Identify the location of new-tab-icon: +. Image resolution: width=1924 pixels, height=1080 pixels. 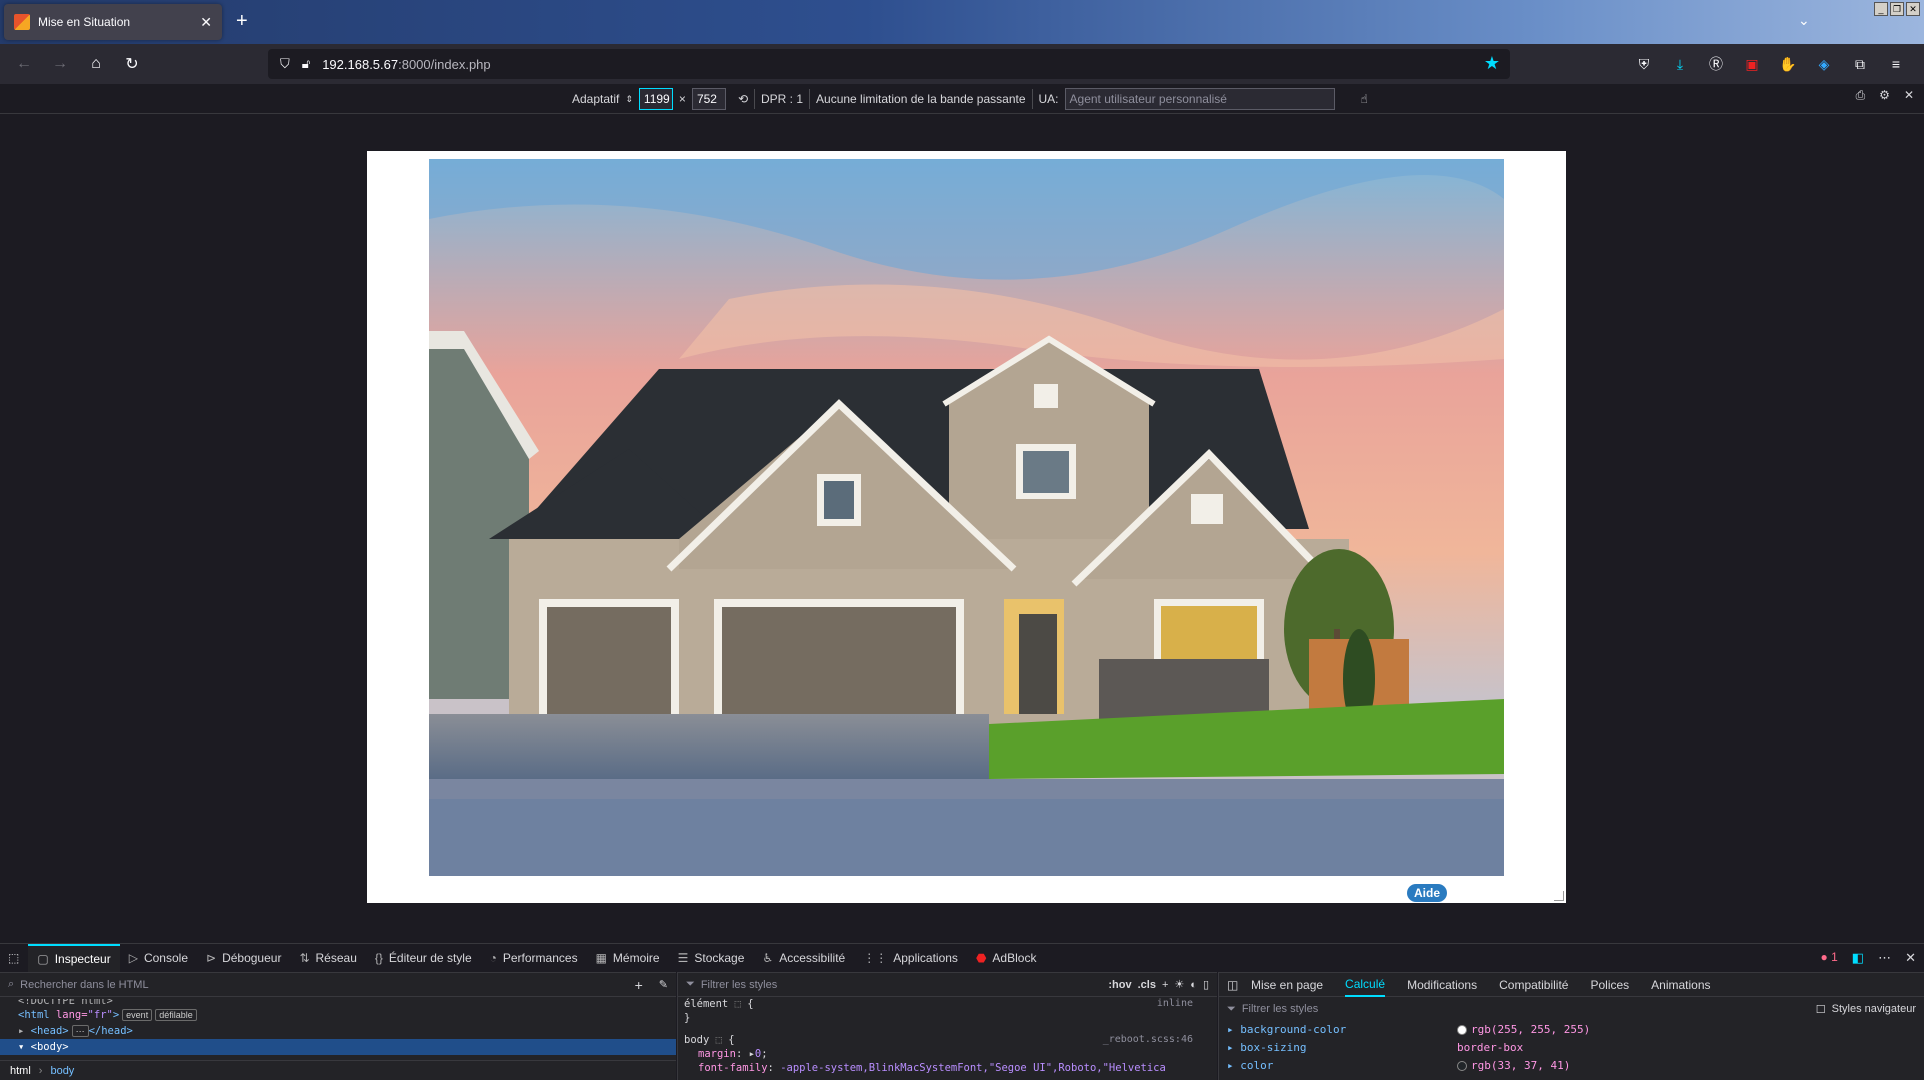
(242, 21).